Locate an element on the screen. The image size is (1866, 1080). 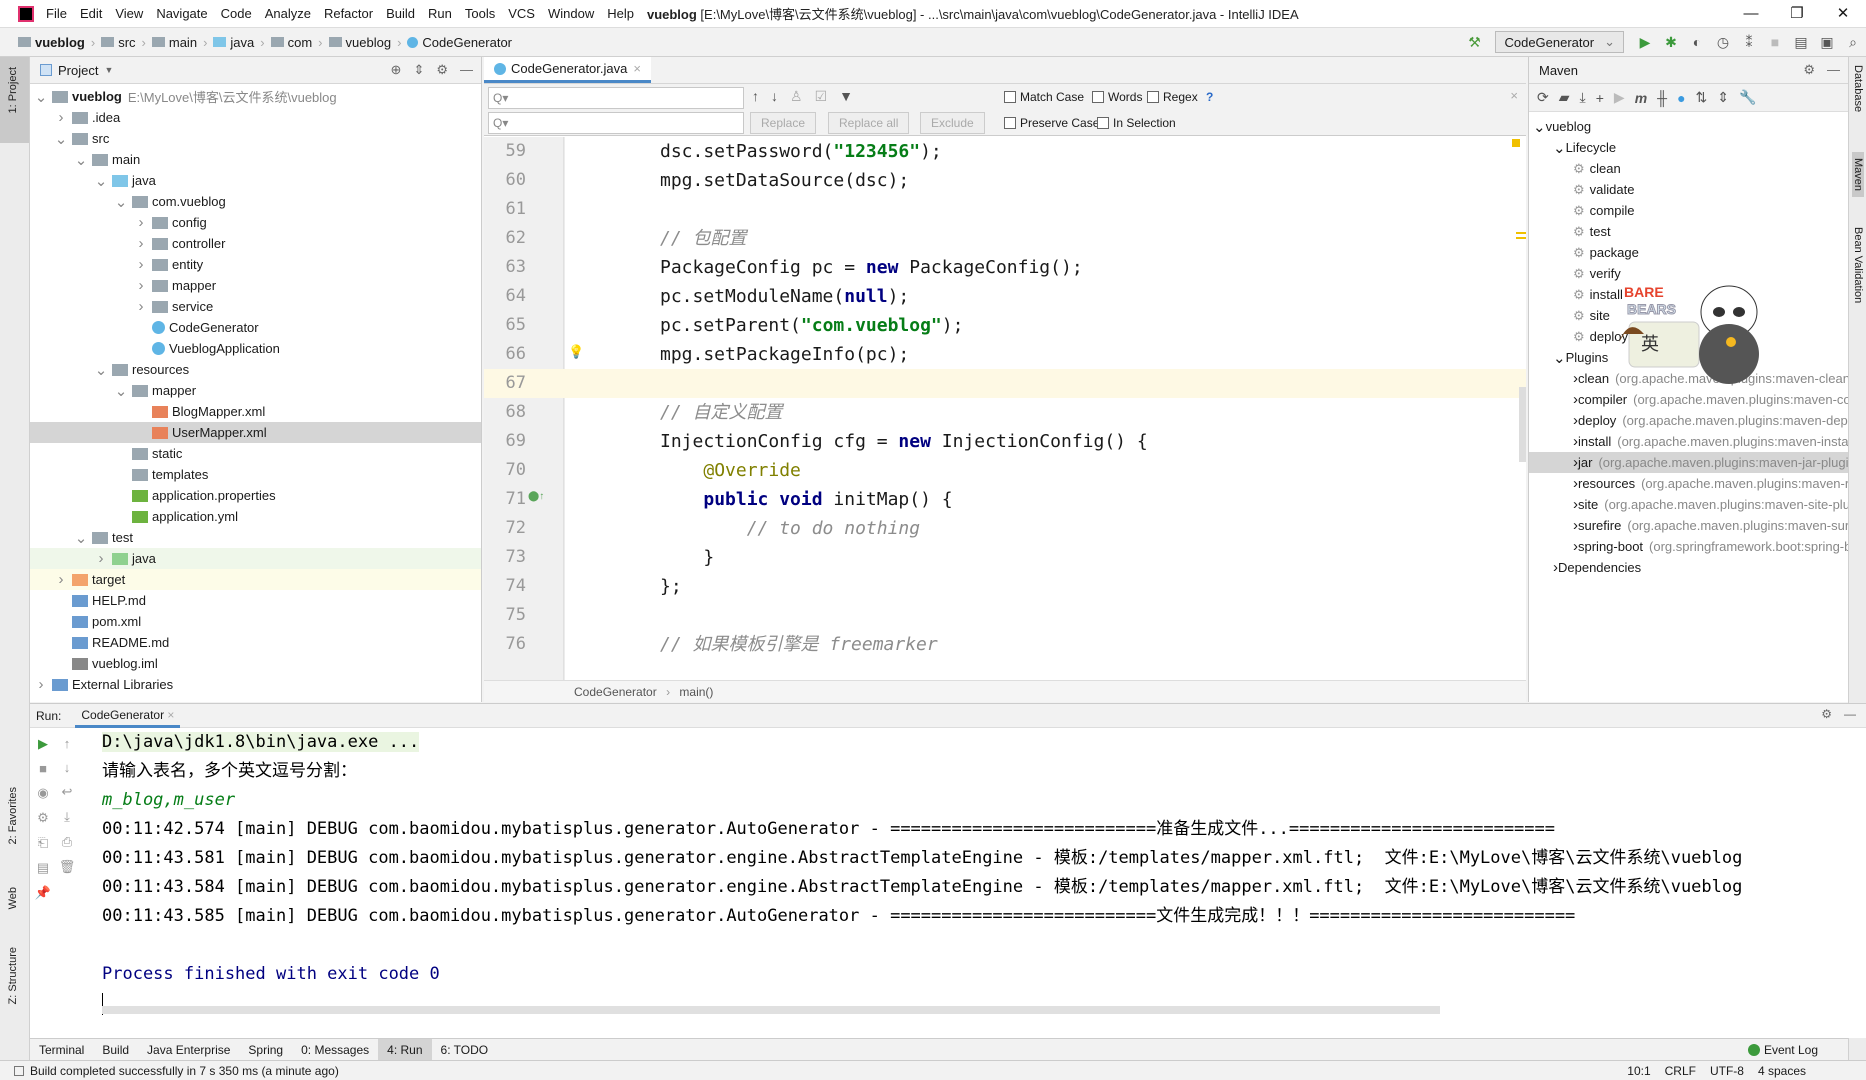
code-line: 70 @Override is located at coordinates (1005, 470).